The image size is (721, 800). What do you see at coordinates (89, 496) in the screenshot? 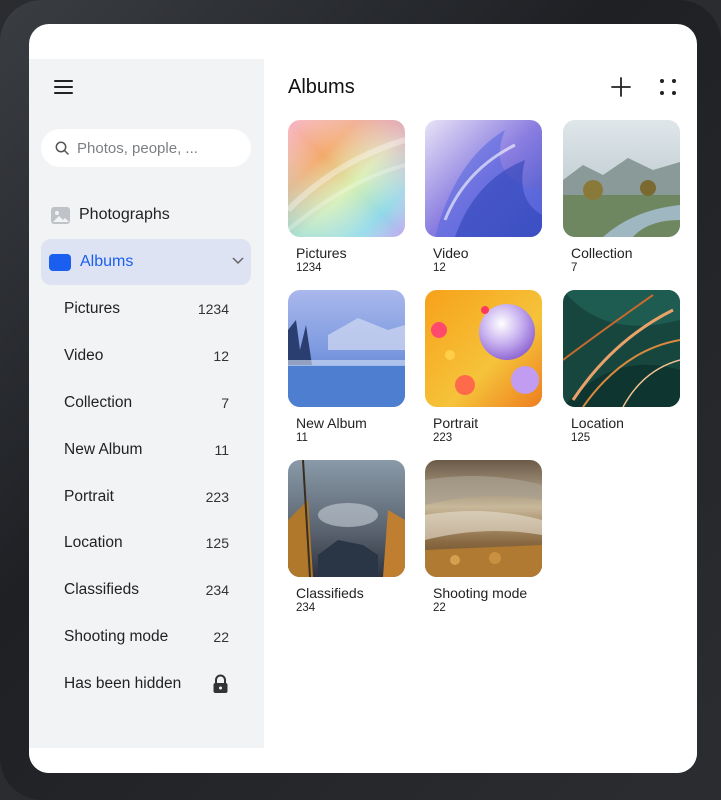
I see `sidebar-item-label: Portrait` at bounding box center [89, 496].